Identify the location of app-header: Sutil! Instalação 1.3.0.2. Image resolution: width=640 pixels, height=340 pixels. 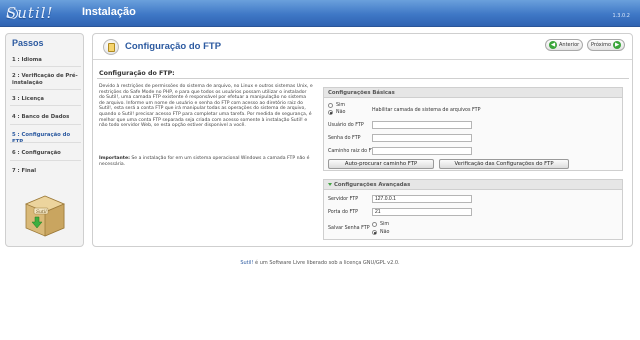
(320, 13).